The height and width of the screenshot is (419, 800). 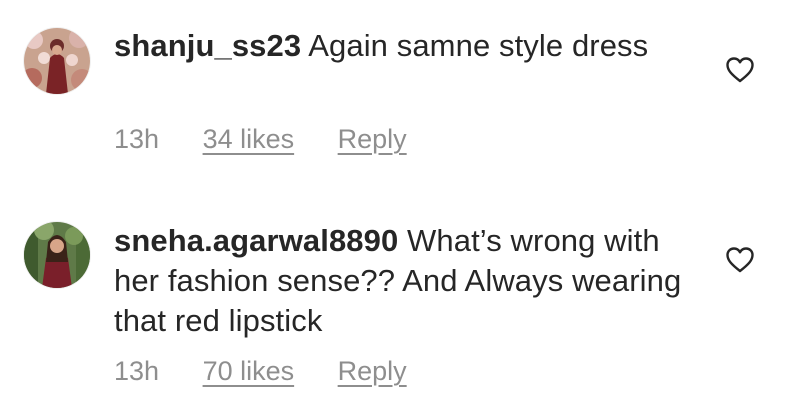 I want to click on comment-username: shanju_ss23, so click(x=207, y=45).